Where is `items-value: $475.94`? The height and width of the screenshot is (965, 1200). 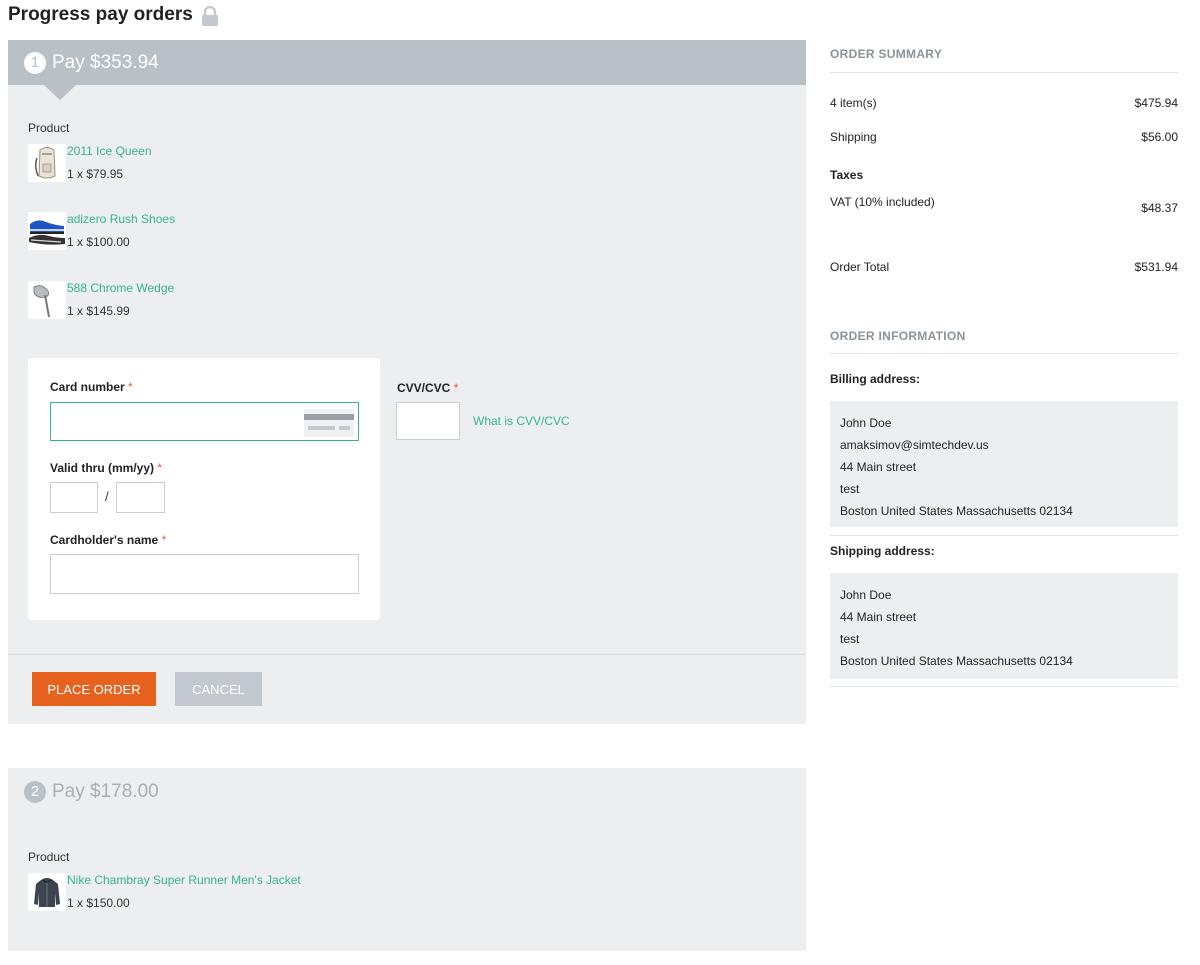
items-value: $475.94 is located at coordinates (1156, 103).